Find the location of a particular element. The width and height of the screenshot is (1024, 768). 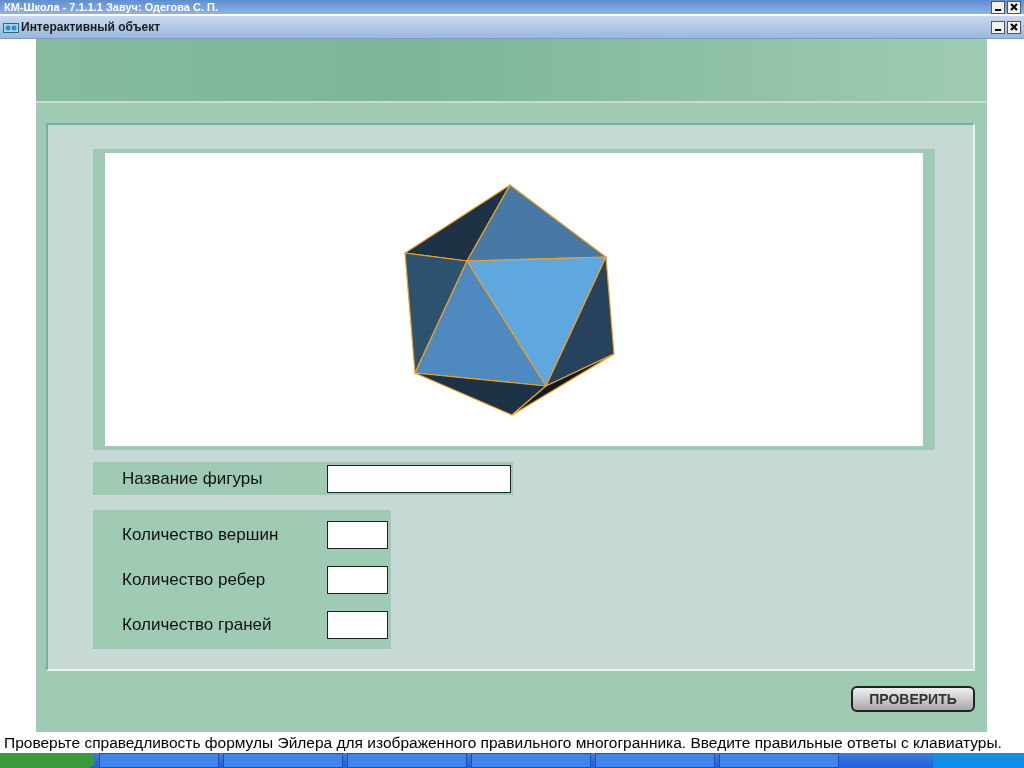

window-title: КМ-Школа - 7.1.1.1 Завуч: Одегова С. П. is located at coordinates (112, 7).